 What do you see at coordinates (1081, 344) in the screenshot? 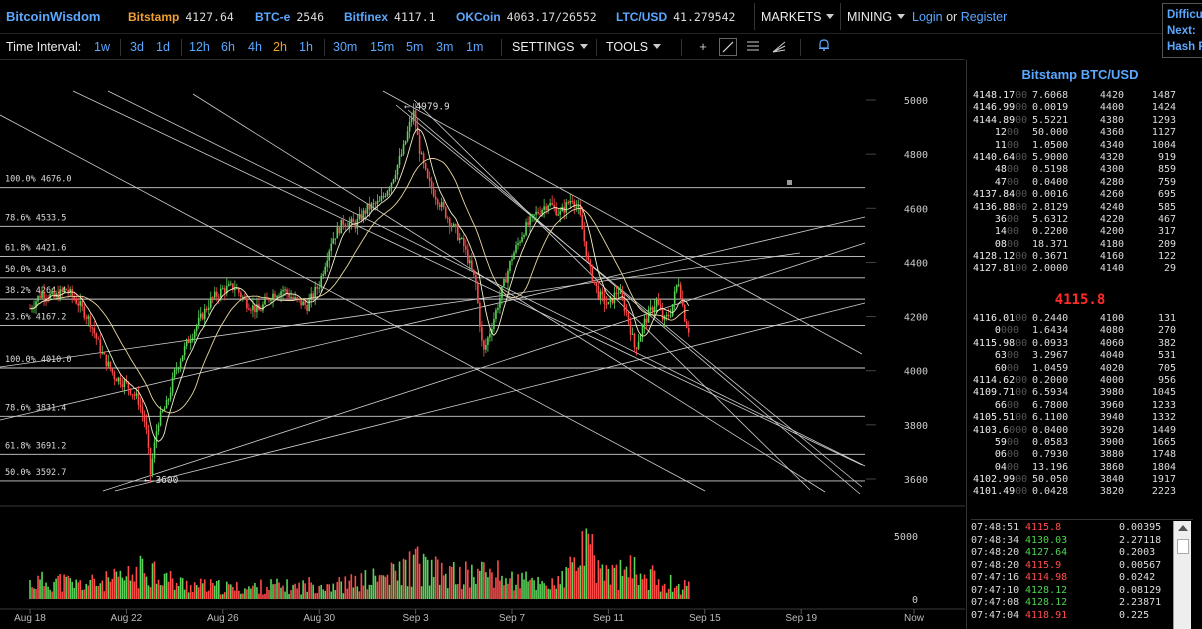
I see `bid-row: 4115.9800 0.0933 4060 382` at bounding box center [1081, 344].